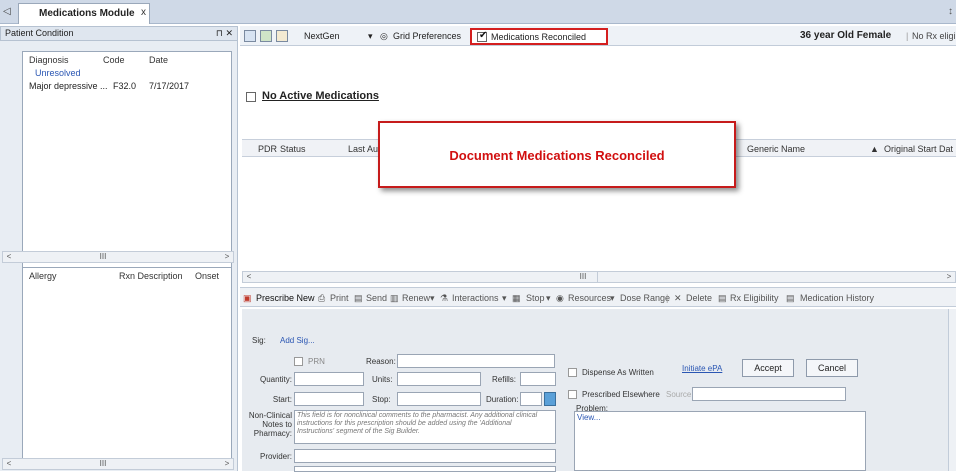 This screenshot has width=956, height=472. Describe the element at coordinates (950, 11) in the screenshot. I see `window-control-icon: ↕` at that location.